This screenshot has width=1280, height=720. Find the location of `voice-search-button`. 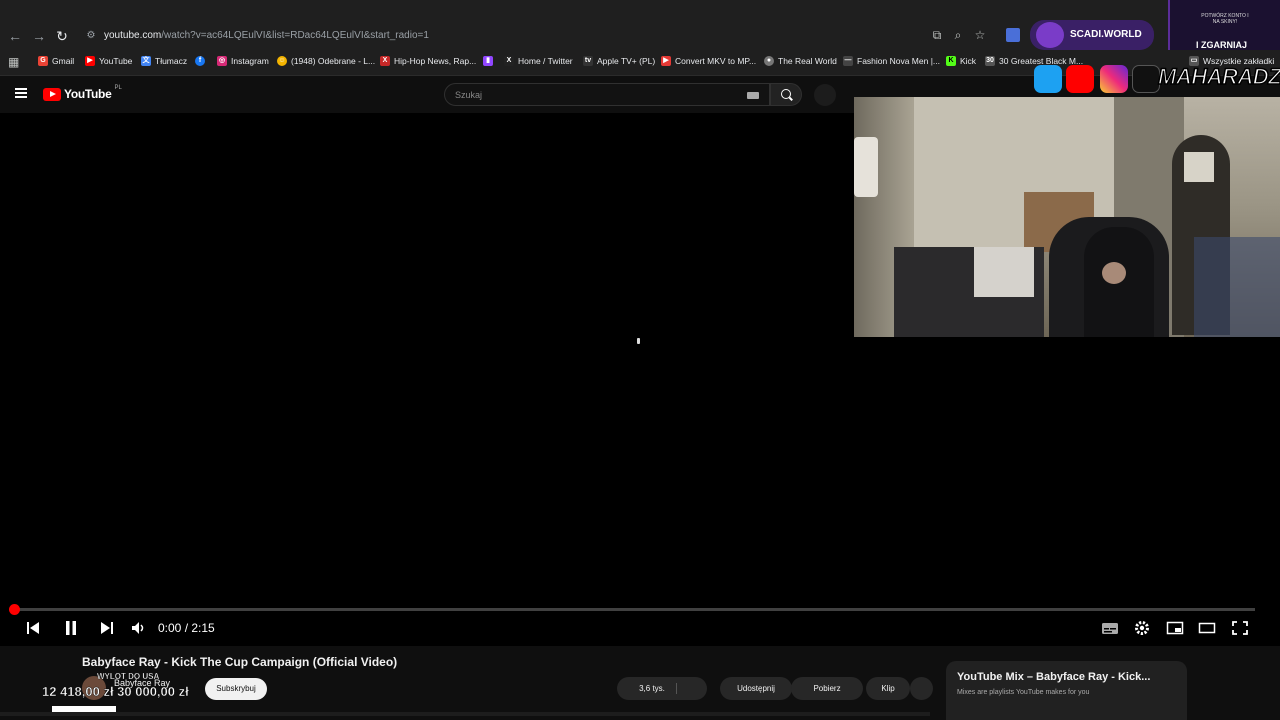

voice-search-button is located at coordinates (825, 95).